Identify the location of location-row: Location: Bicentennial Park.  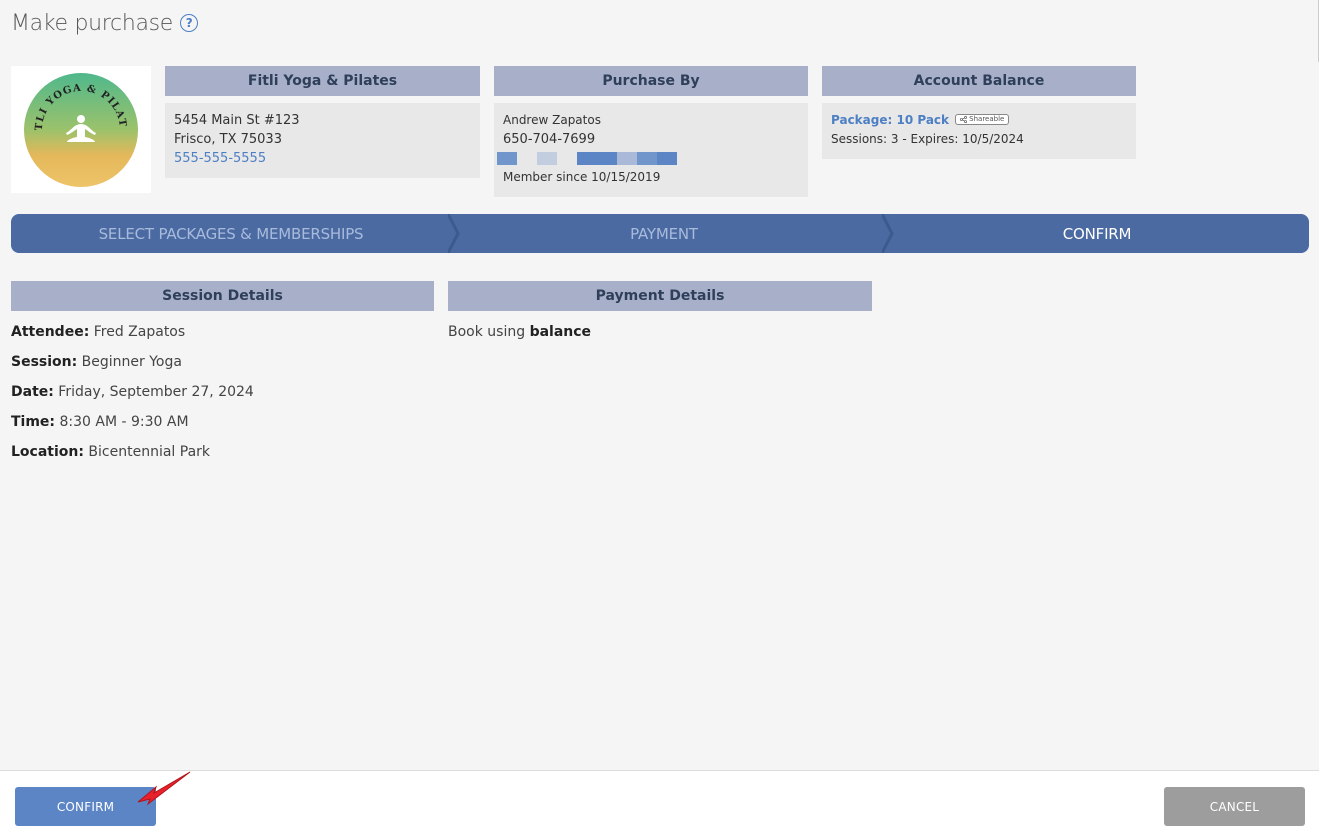
(110, 452).